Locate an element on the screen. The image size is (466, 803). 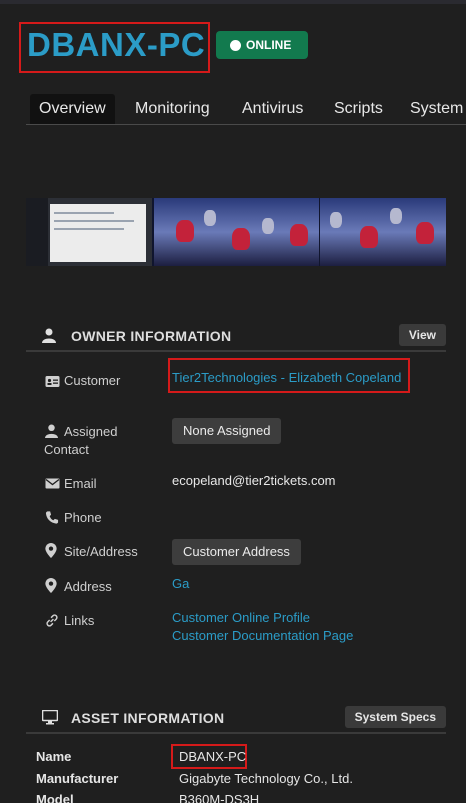
asset-section-header: ASSET INFORMATION System Specs is located at coordinates (236, 719).